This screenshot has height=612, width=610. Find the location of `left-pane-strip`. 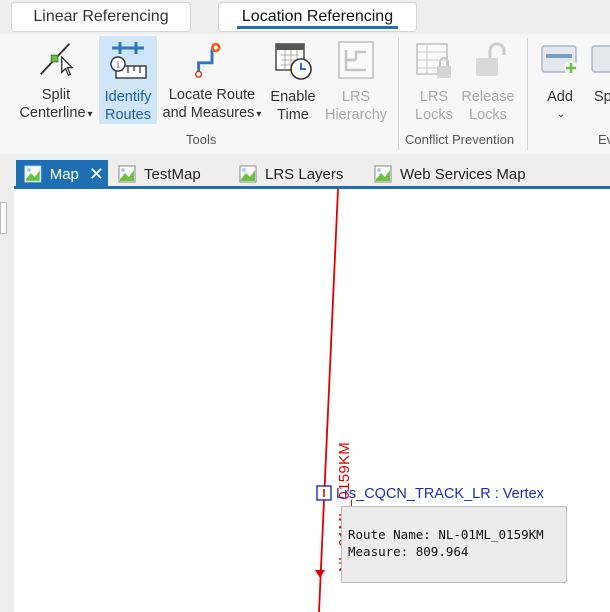

left-pane-strip is located at coordinates (7, 383).